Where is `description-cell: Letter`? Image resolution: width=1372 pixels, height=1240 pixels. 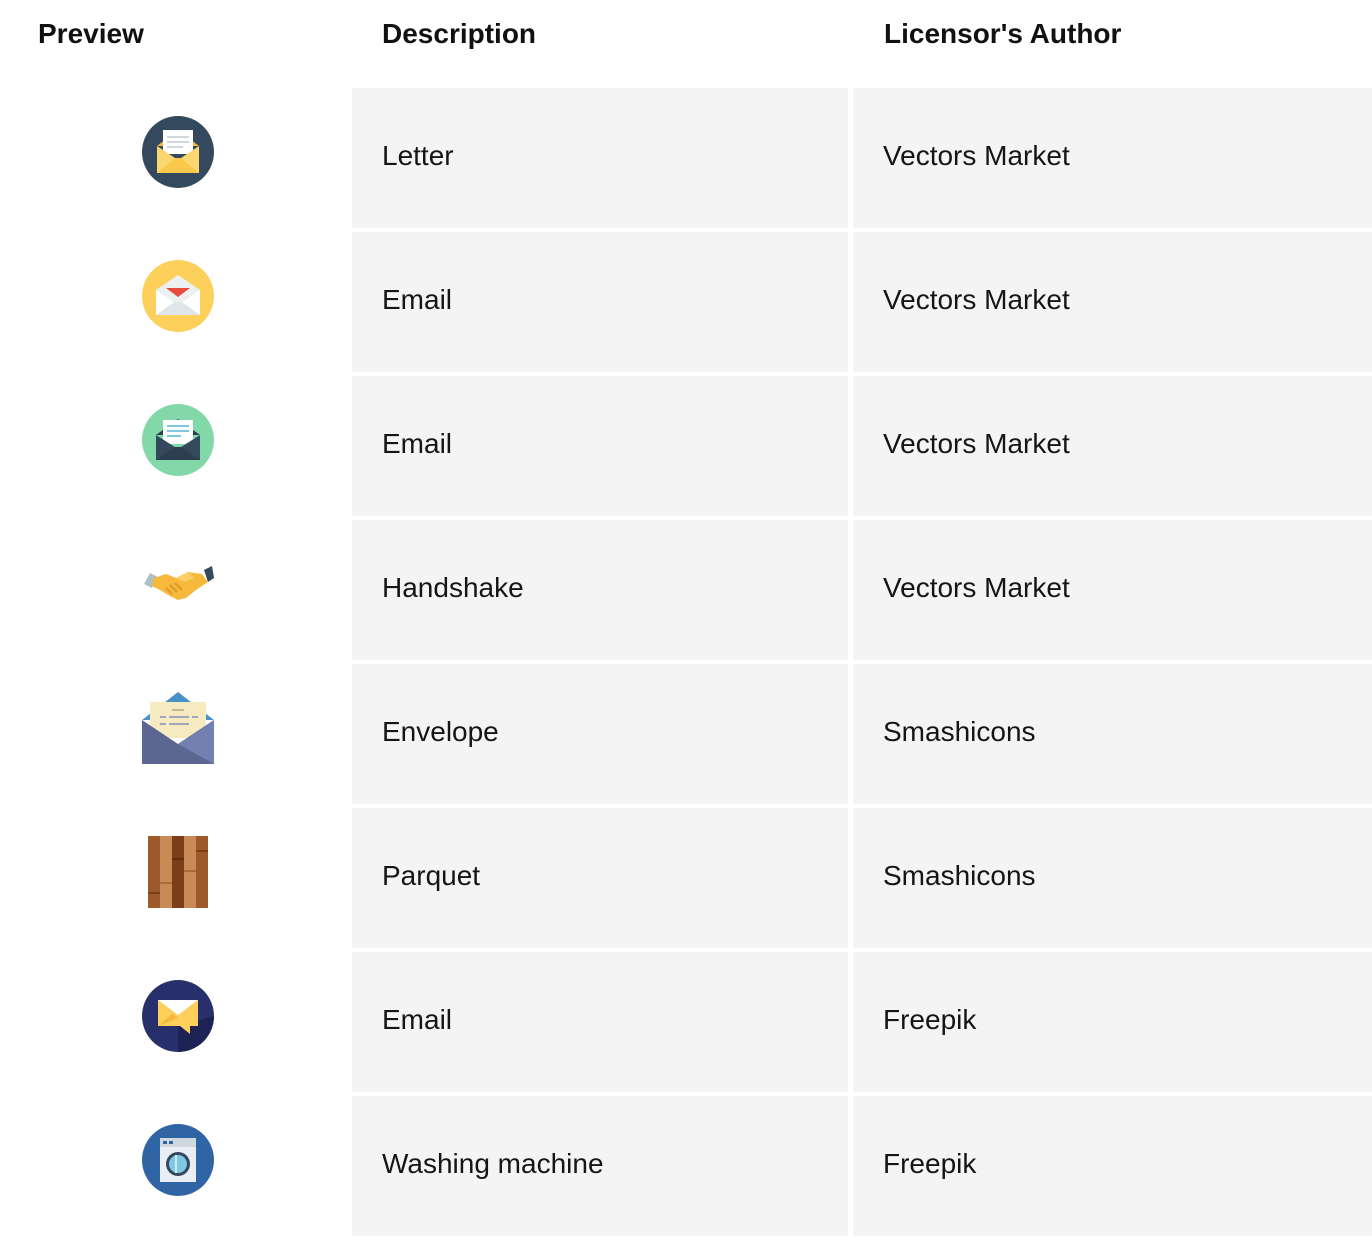
description-cell: Letter is located at coordinates (600, 158).